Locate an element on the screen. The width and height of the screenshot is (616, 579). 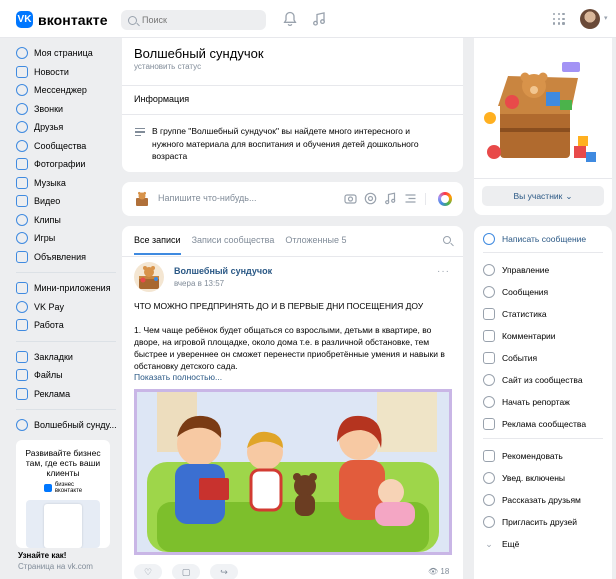
ad-brand: бизнес вконтакте is located at coordinates (63, 488).